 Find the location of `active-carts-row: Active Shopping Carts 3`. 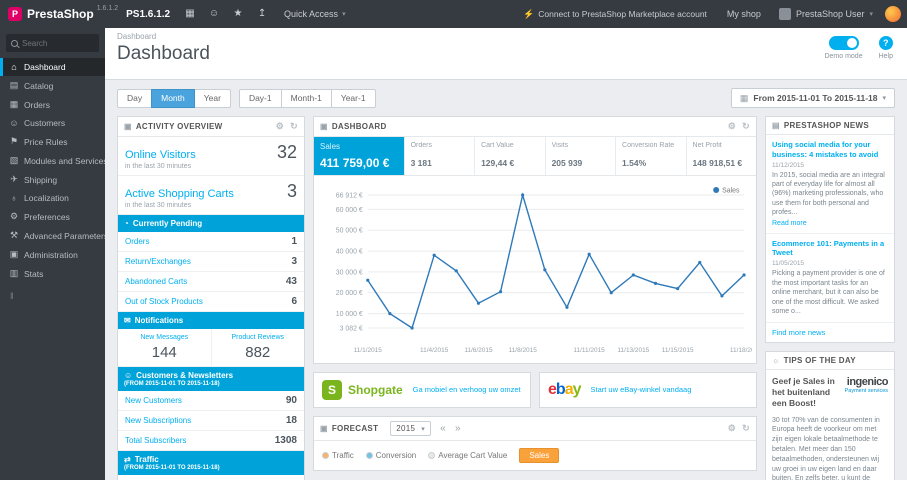

active-carts-row: Active Shopping Carts 3 is located at coordinates (211, 189).